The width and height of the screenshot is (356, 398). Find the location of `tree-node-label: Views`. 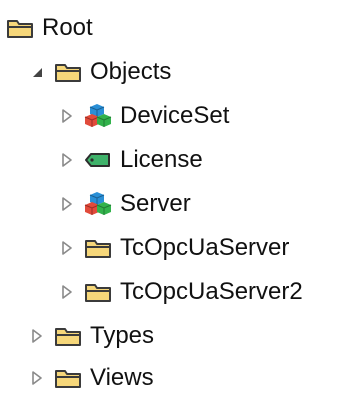

tree-node-label: Views is located at coordinates (122, 377).